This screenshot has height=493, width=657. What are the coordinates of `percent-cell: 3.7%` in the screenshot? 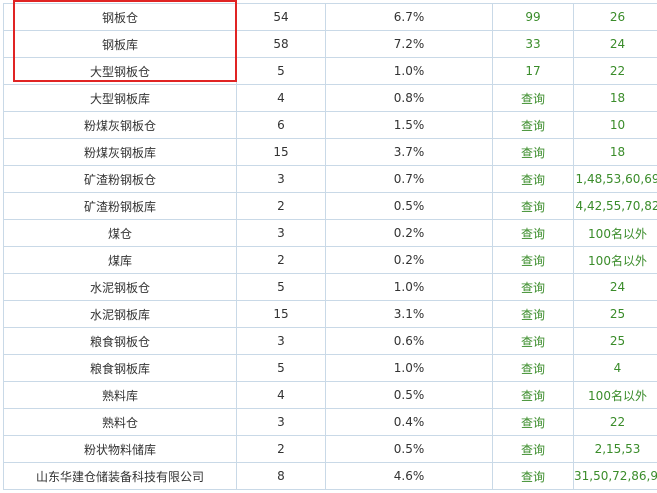 It's located at (409, 152).